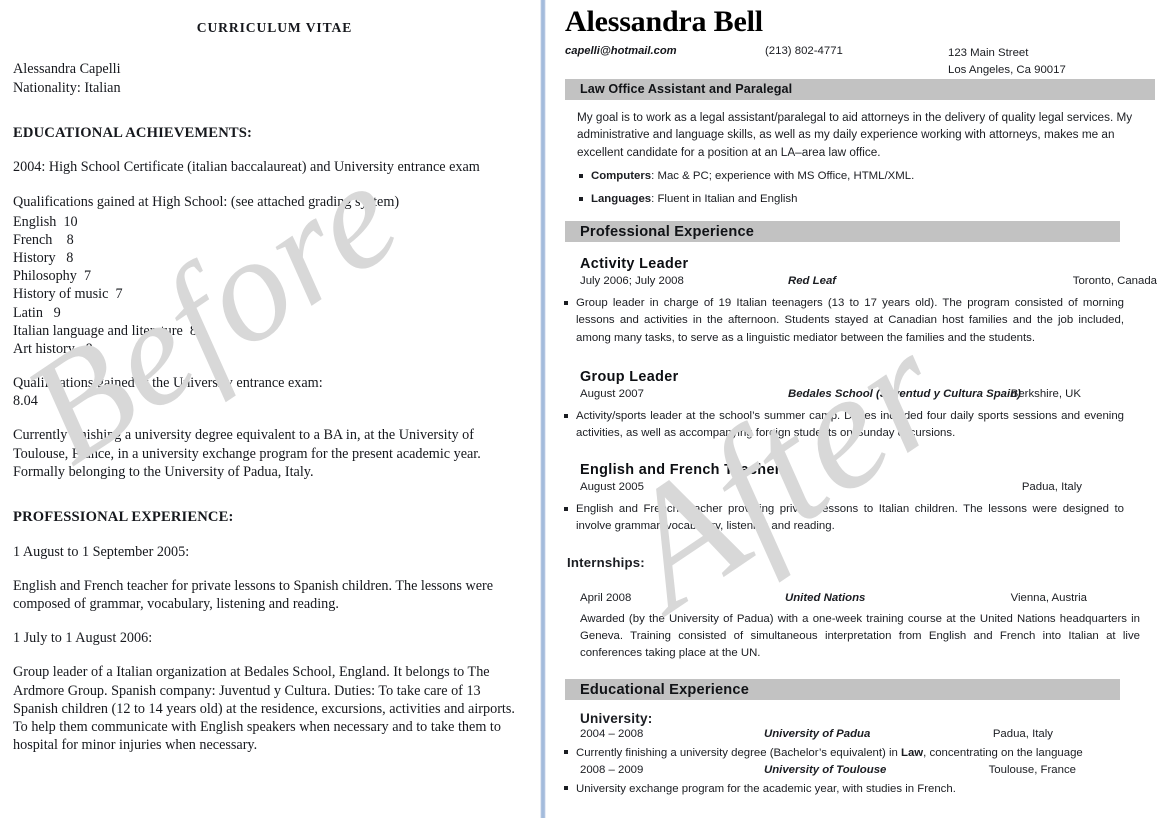 The height and width of the screenshot is (818, 1161). I want to click on educational-experience-bar: Educational Experience, so click(842, 690).